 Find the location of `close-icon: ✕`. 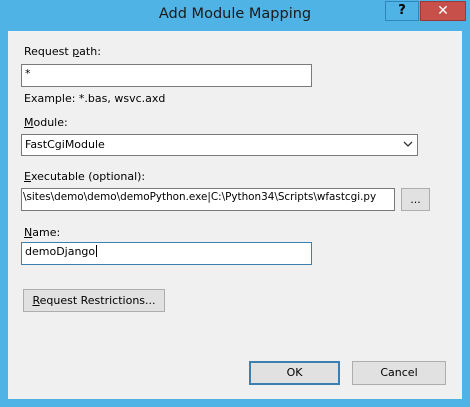

close-icon: ✕ is located at coordinates (443, 11).